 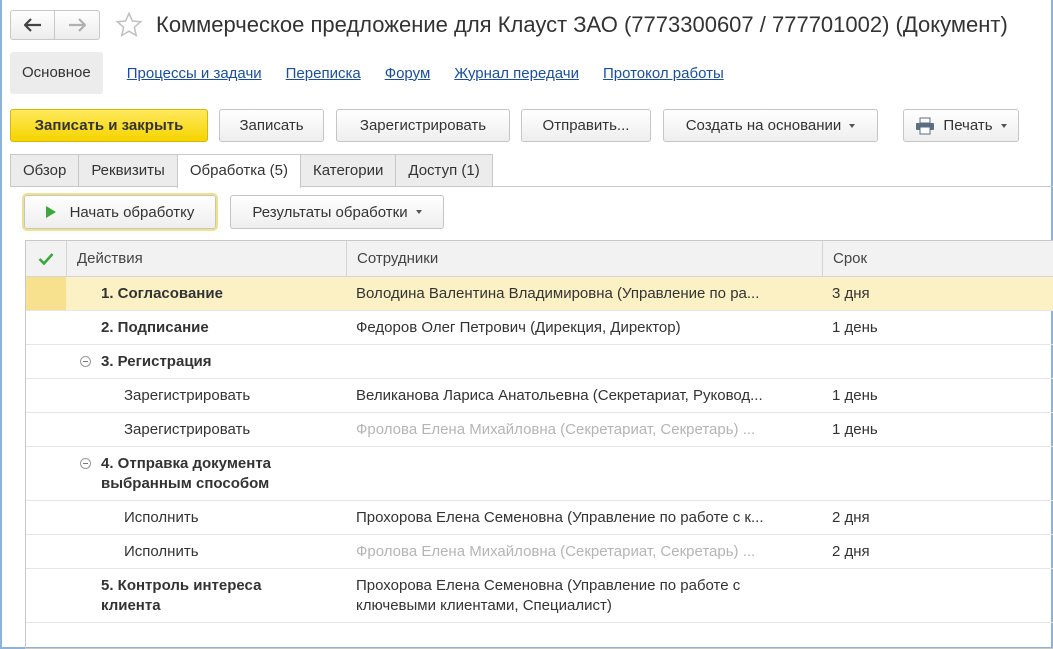 What do you see at coordinates (132, 212) in the screenshot?
I see `start-processing-label: Начать обработку` at bounding box center [132, 212].